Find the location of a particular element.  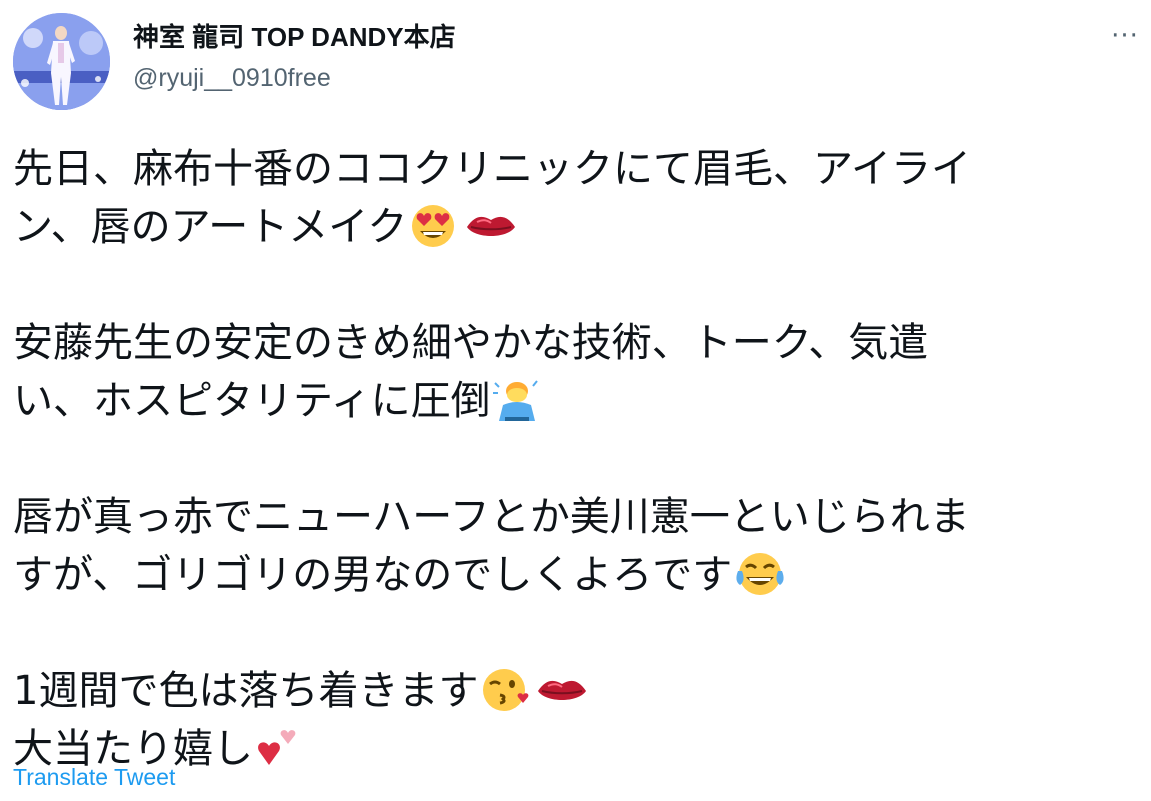

tweet-line: ン、唇のアートメイク is located at coordinates (573, 227).